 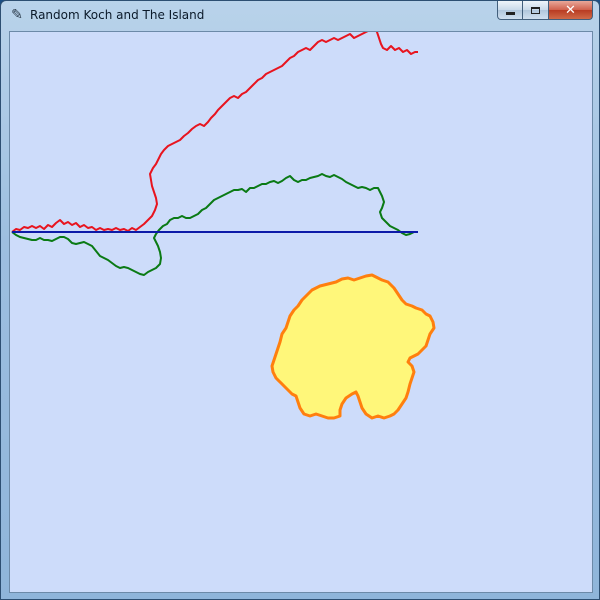 What do you see at coordinates (117, 15) in the screenshot?
I see `window-title: Random Koch and The Island` at bounding box center [117, 15].